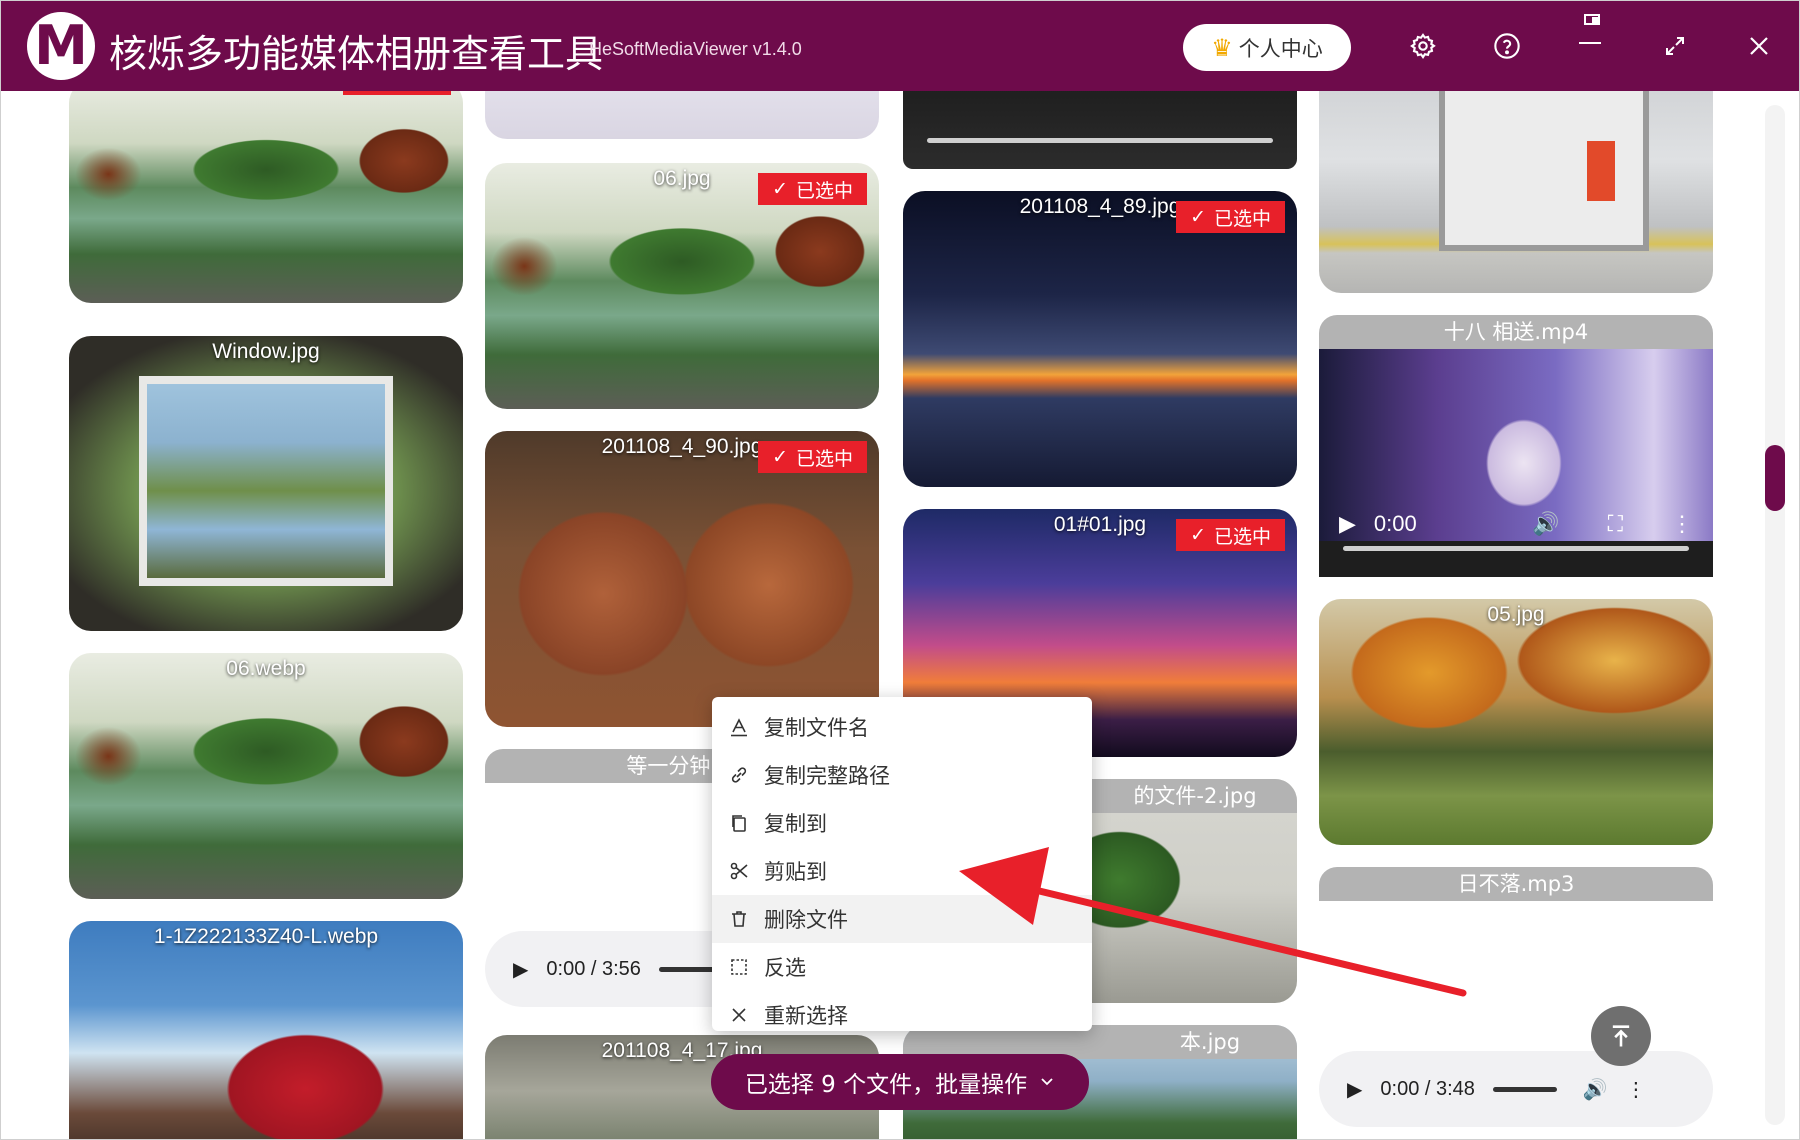 The height and width of the screenshot is (1140, 1800). I want to click on video-controls: ▶ 0:00 🔊 ⛶ ⋮, so click(1516, 524).